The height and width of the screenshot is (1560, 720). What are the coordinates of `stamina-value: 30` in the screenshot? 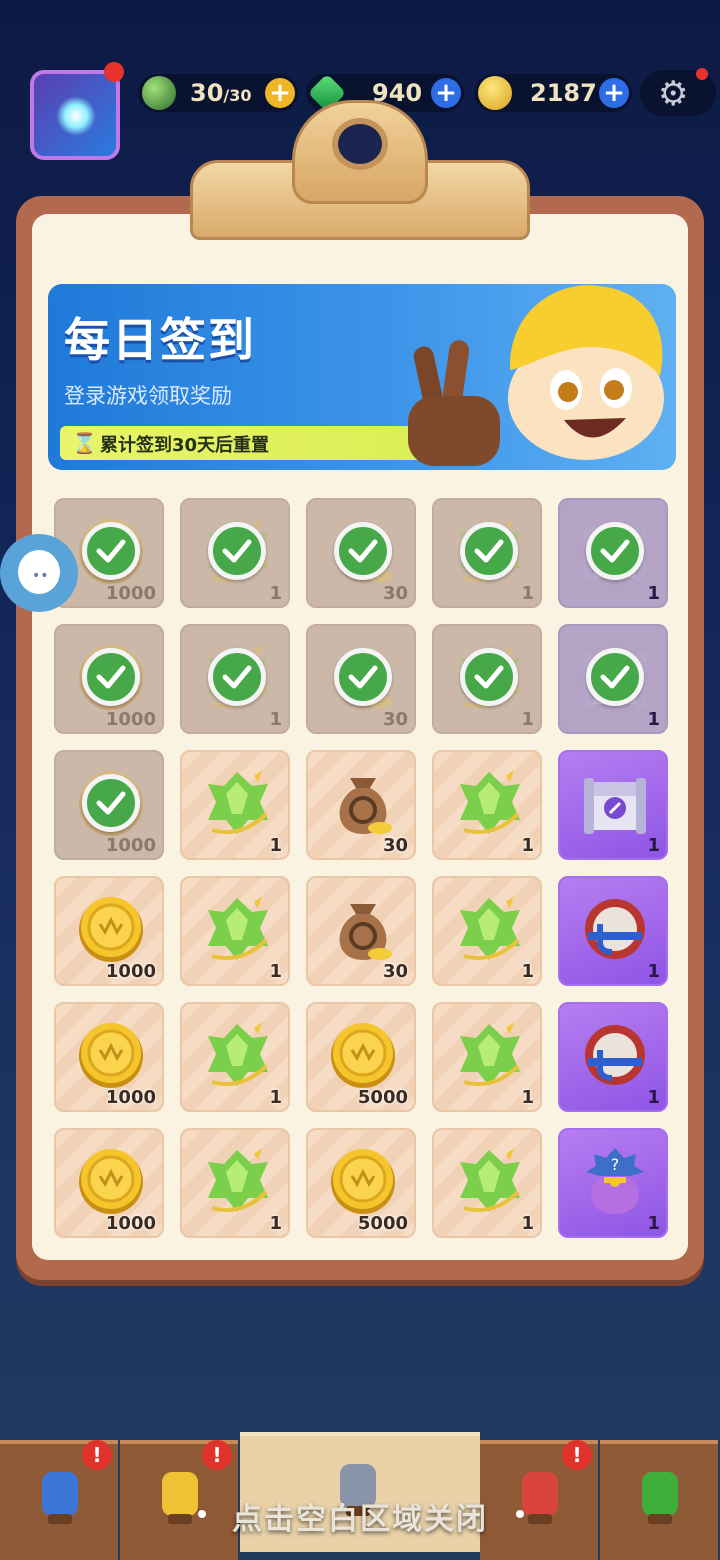 It's located at (207, 93).